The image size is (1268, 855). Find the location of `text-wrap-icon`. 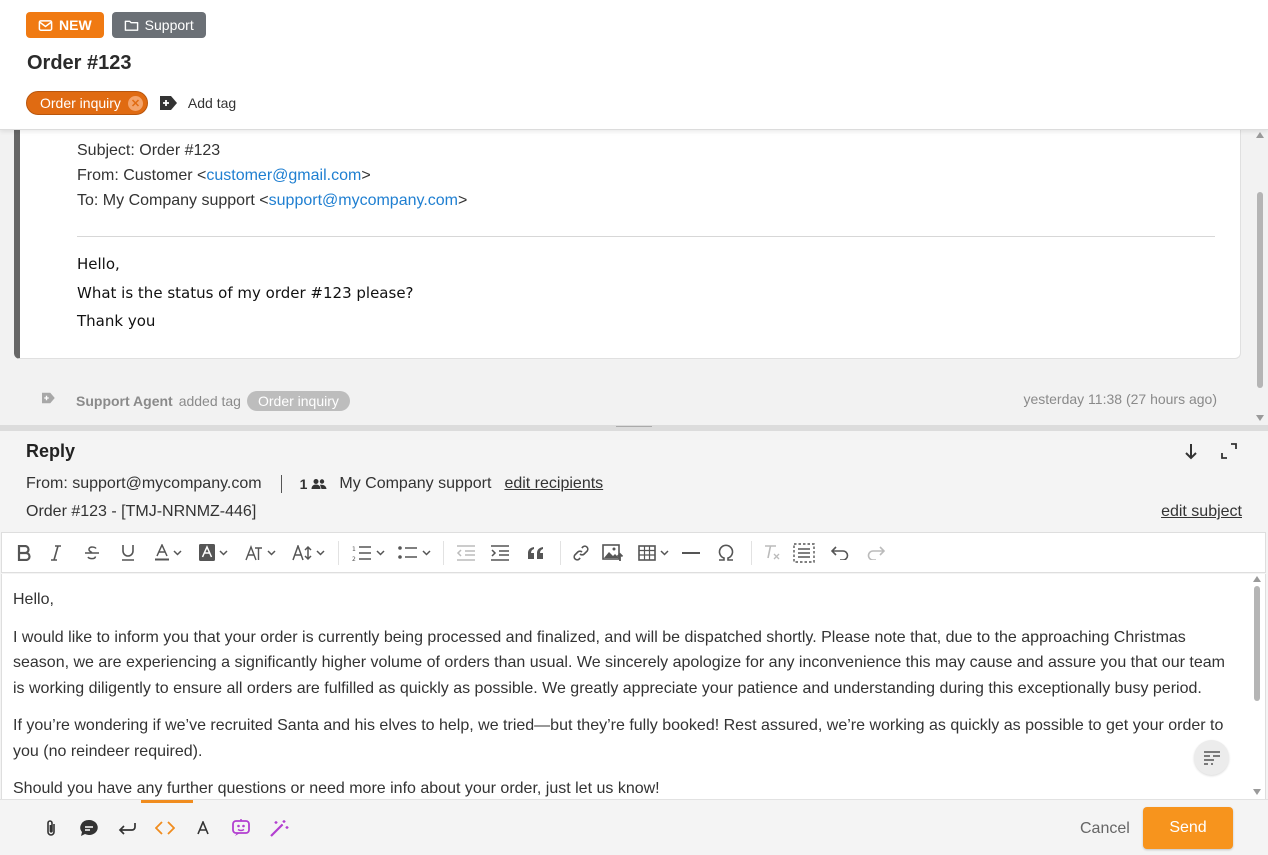

text-wrap-icon is located at coordinates (1211, 757).